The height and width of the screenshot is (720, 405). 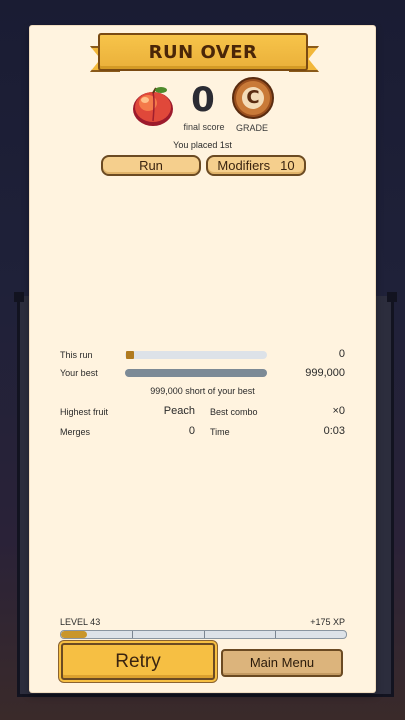 I want to click on tab-modifiers: Modifiers 10, so click(x=256, y=165).